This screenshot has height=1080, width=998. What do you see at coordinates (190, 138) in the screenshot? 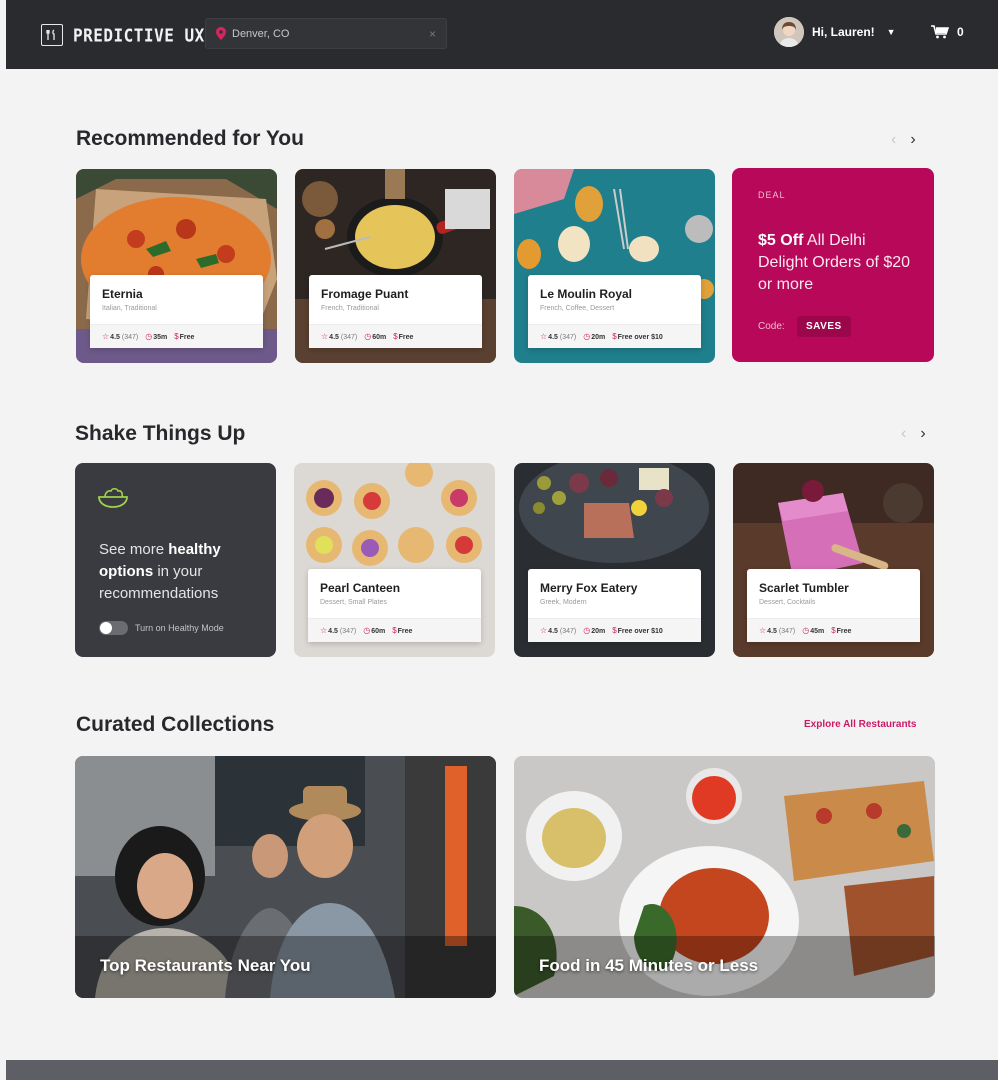
I see `section-title-recommended: Recommended for You` at bounding box center [190, 138].